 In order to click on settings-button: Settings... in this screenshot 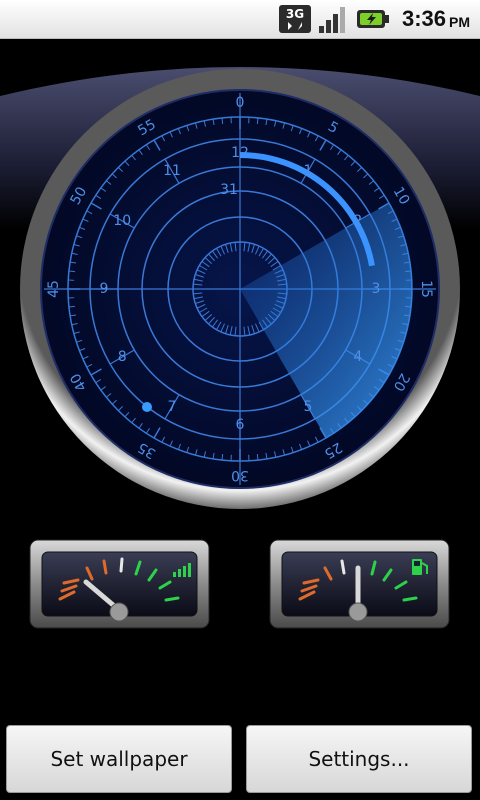, I will do `click(359, 759)`.